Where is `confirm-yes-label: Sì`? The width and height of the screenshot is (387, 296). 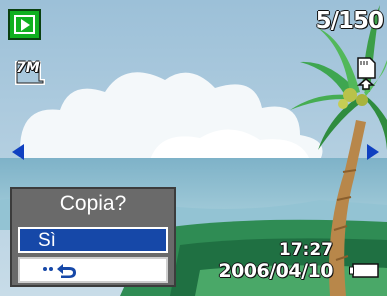
confirm-yes-label: Sì is located at coordinates (47, 240).